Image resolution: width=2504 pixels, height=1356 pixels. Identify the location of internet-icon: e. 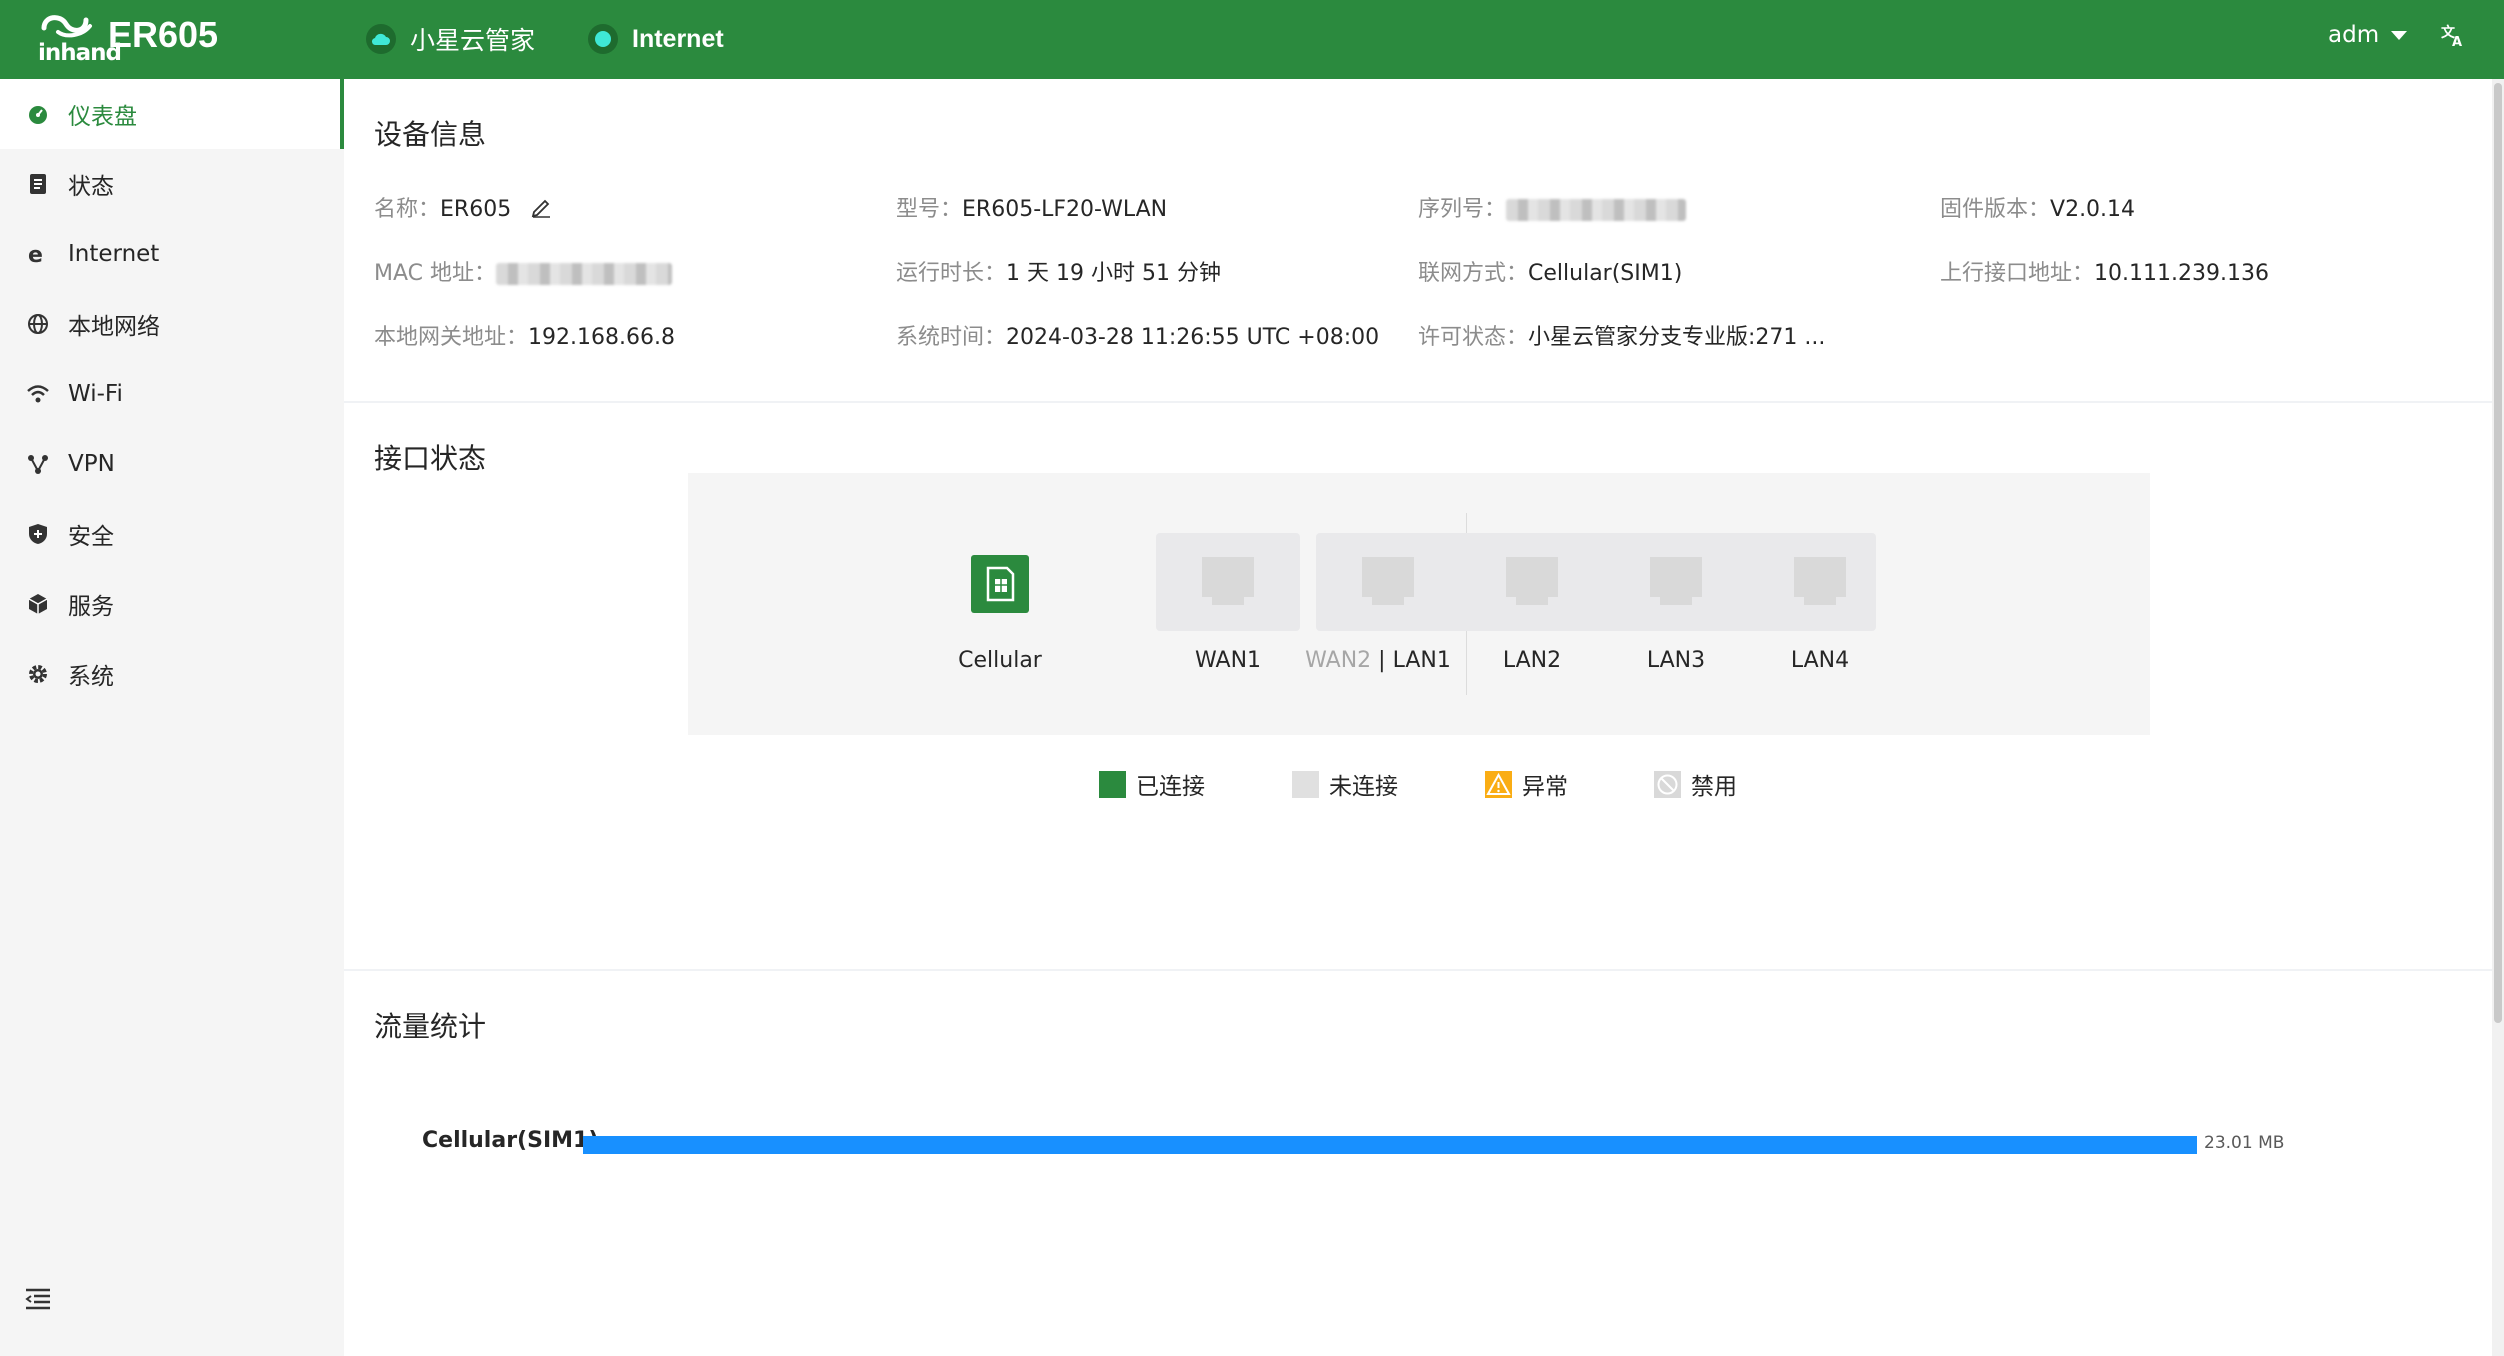
(38, 254).